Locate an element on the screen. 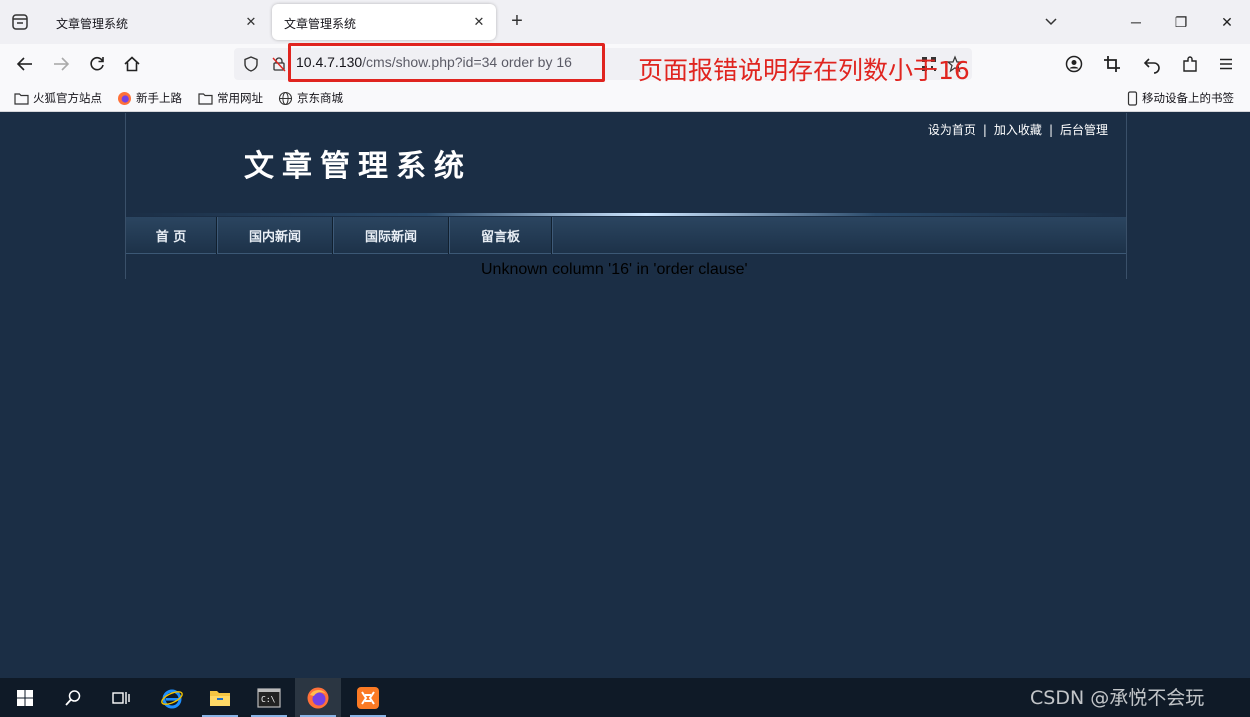  firefox-taskbar is located at coordinates (318, 697).